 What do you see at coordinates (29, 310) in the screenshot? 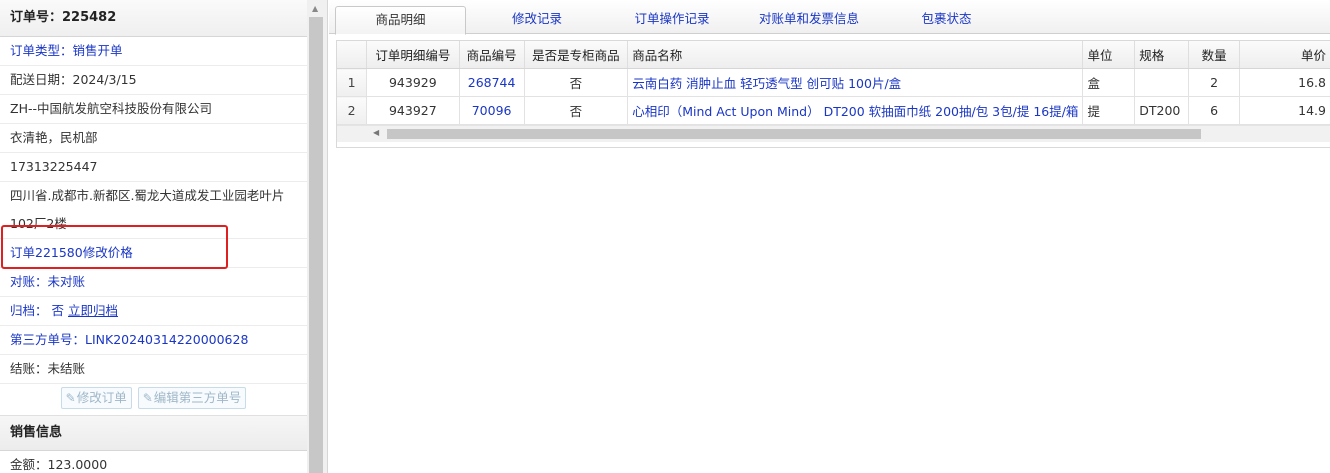
I see `archive-label: 归档：` at bounding box center [29, 310].